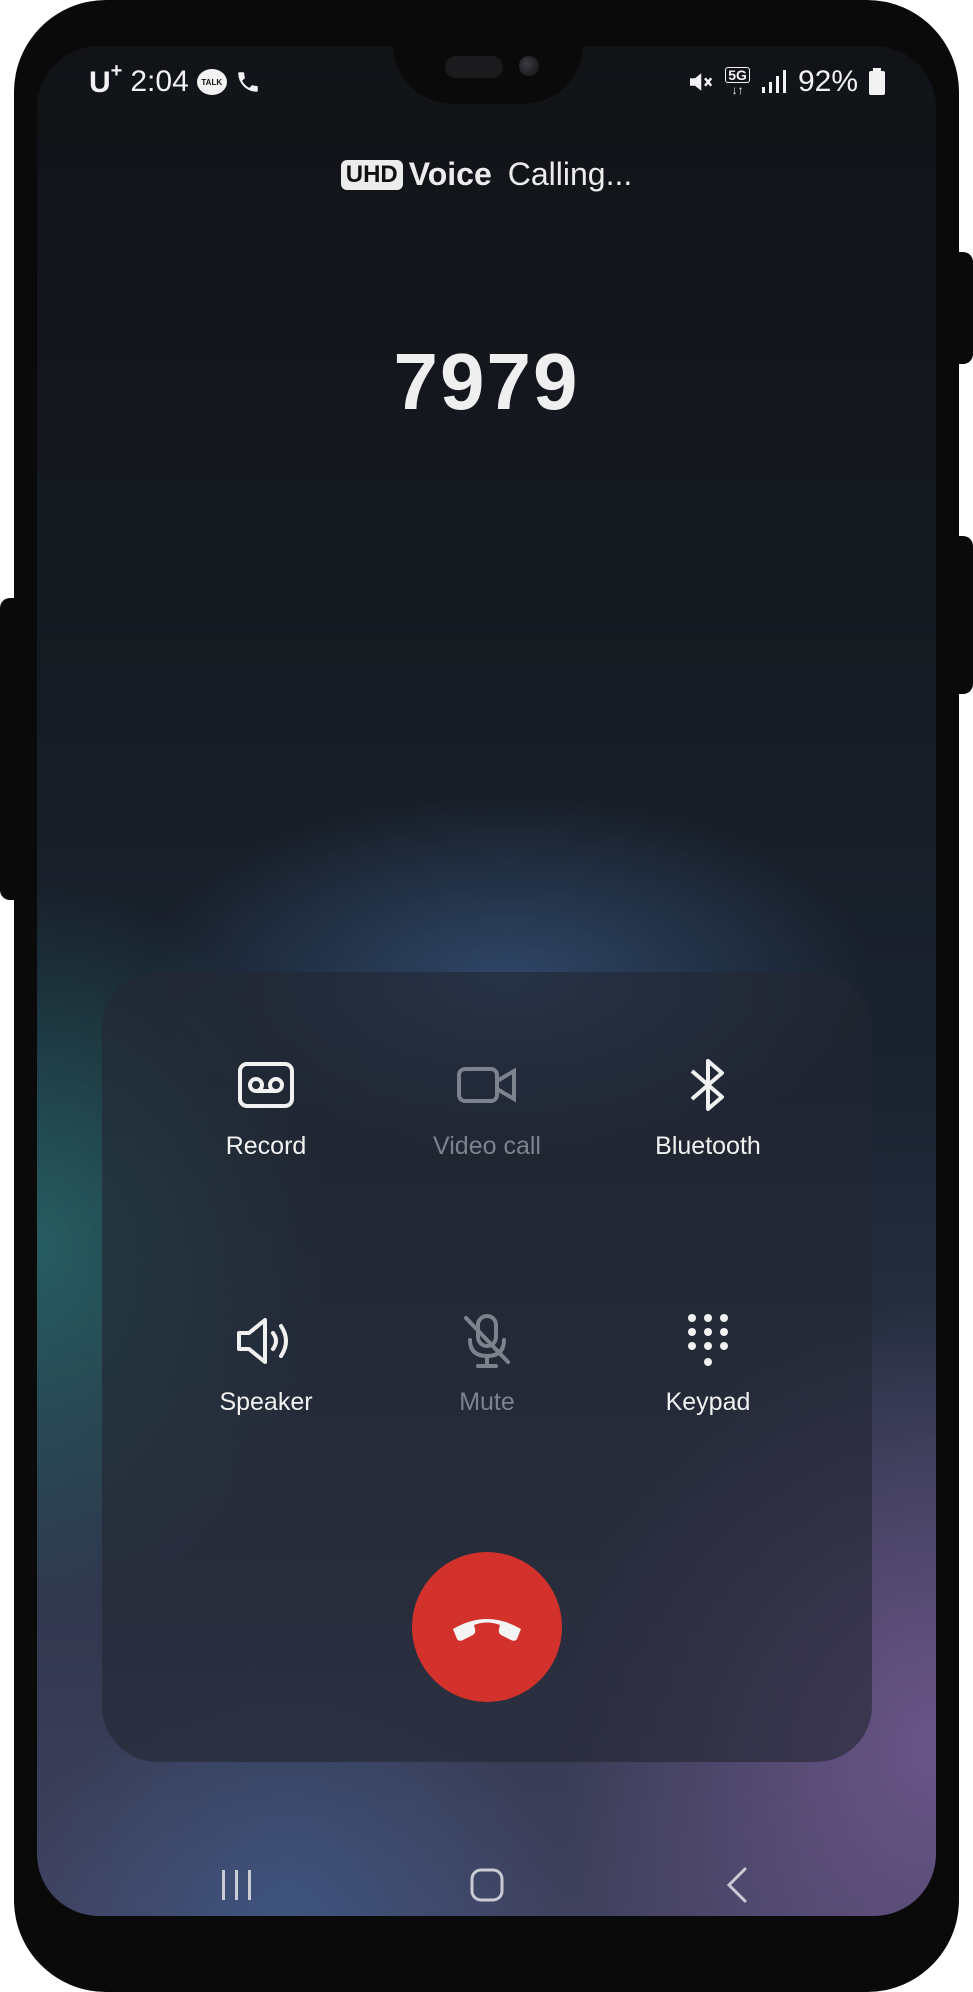  I want to click on record-button: Record, so click(266, 1106).